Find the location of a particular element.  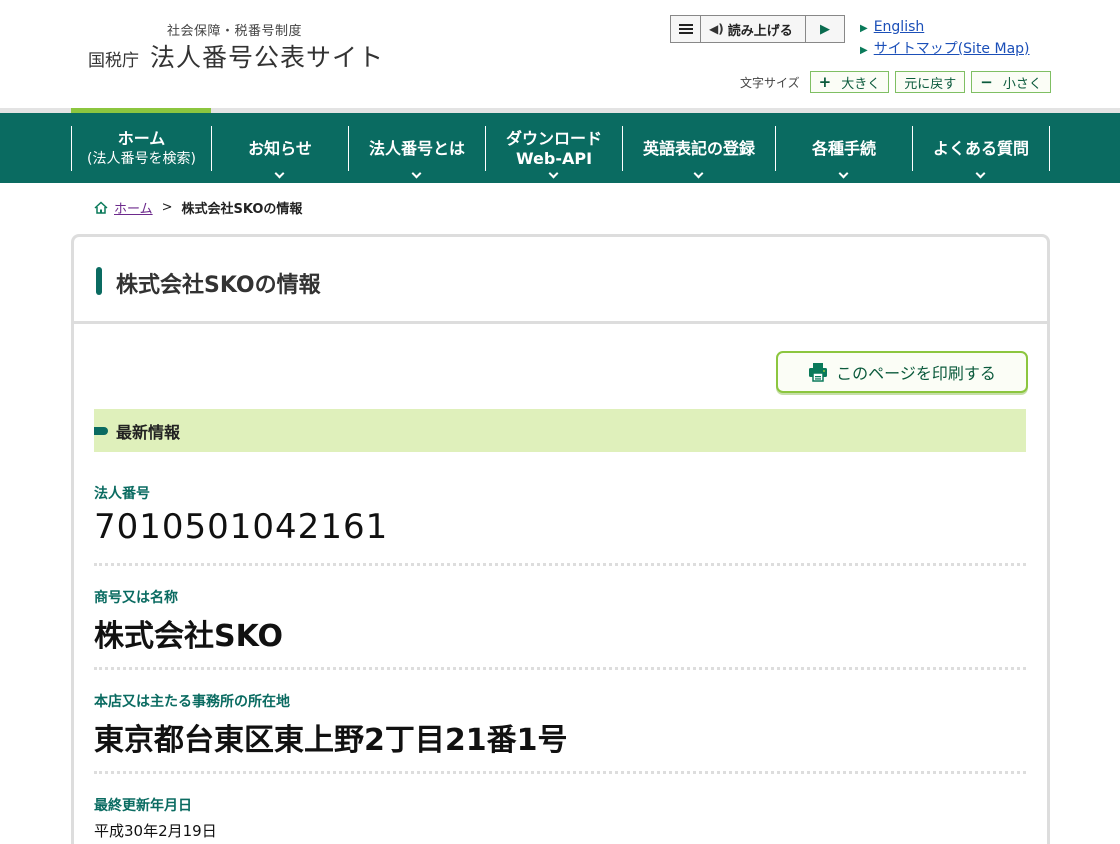

tts-menu-button is located at coordinates (686, 29).